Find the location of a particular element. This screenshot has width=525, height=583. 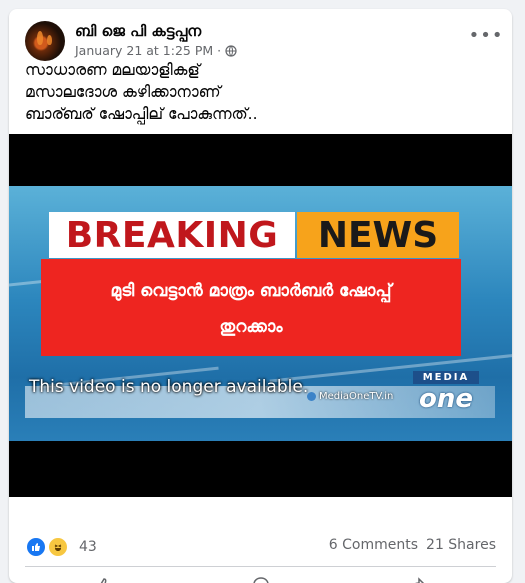

post-text-line: ബാര്ബര് ഷോപ്പില് പോകുന്നത്.. is located at coordinates (141, 114).